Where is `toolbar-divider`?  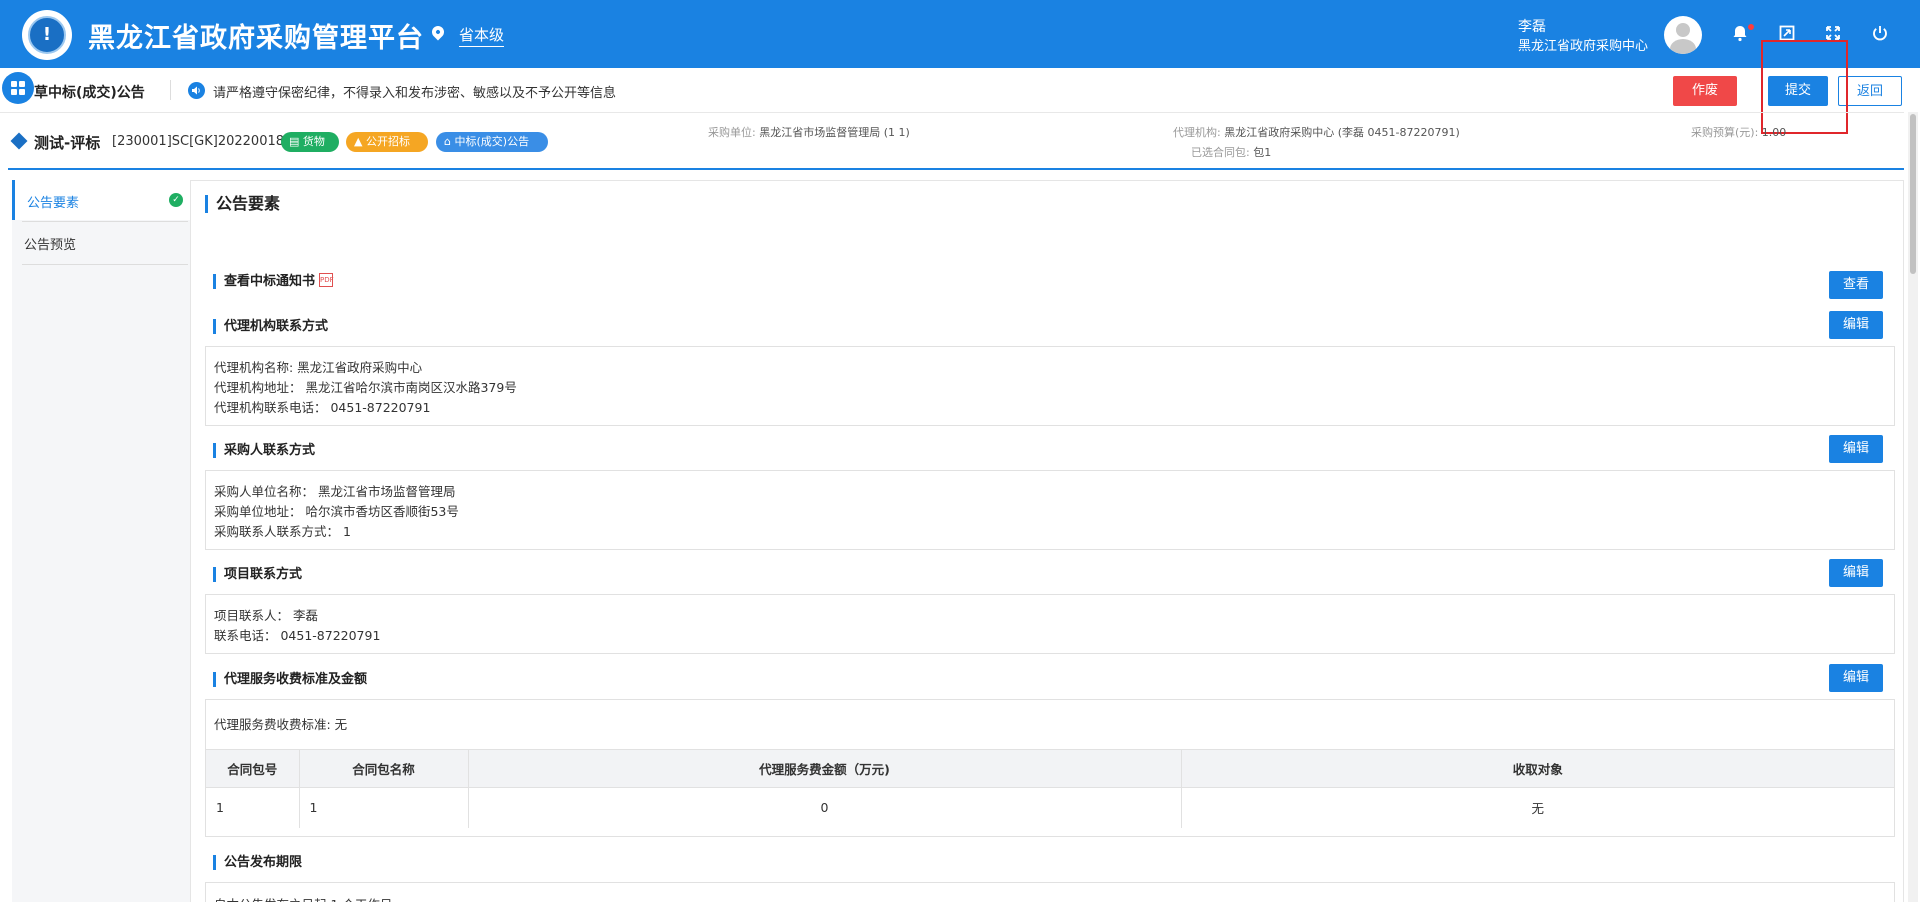
toolbar-divider is located at coordinates (170, 90).